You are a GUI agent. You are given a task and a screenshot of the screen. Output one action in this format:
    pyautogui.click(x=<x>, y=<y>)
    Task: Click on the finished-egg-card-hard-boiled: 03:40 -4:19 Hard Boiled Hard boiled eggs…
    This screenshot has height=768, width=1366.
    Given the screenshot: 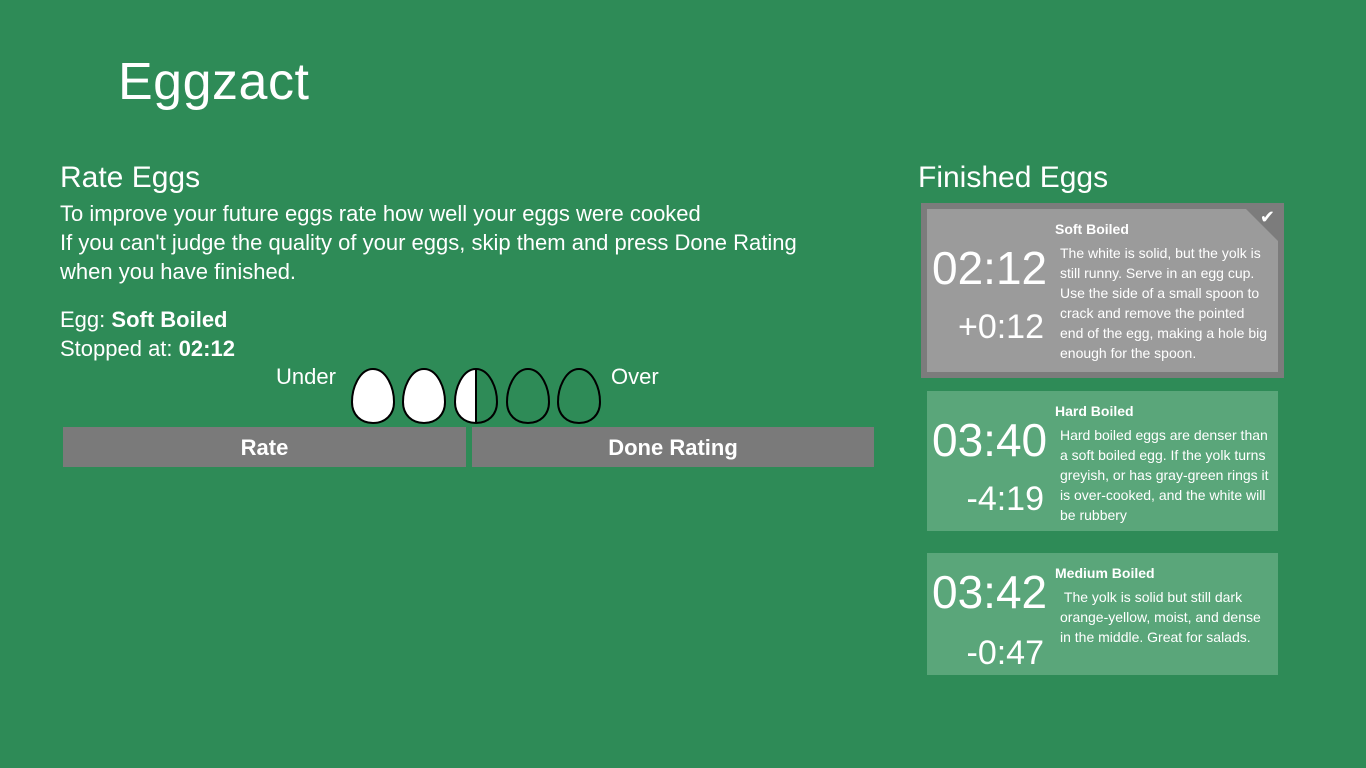 What is the action you would take?
    pyautogui.click(x=1102, y=461)
    